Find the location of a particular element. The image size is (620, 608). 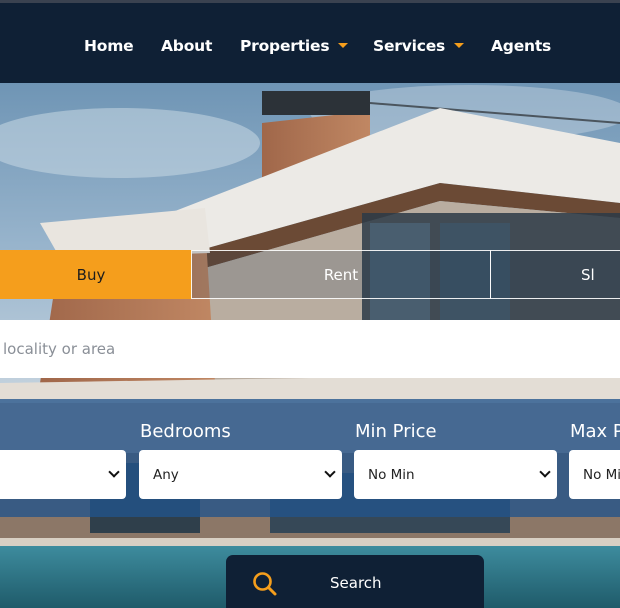

nav-about: About is located at coordinates (186, 46).